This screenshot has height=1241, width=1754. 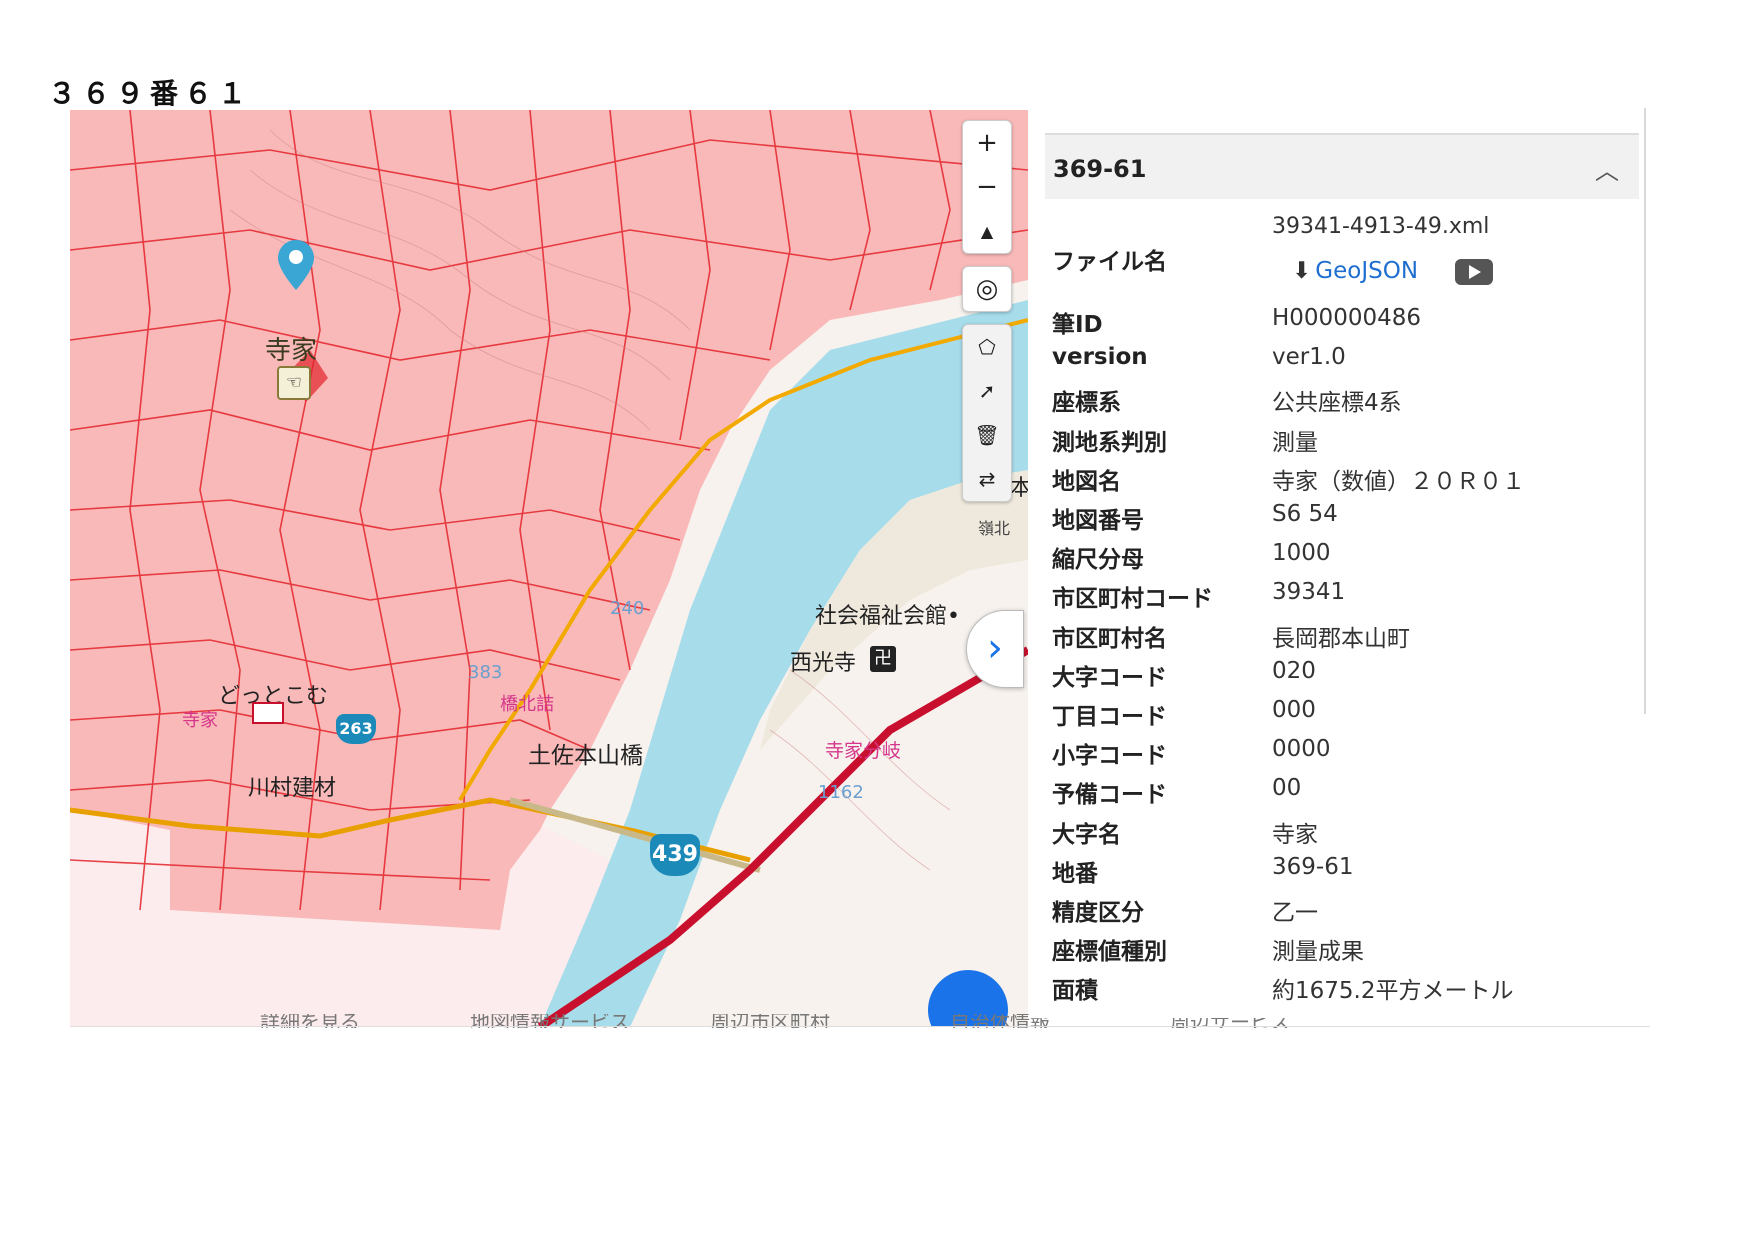 What do you see at coordinates (150, 93) in the screenshot?
I see `page-title: ３６９番６１` at bounding box center [150, 93].